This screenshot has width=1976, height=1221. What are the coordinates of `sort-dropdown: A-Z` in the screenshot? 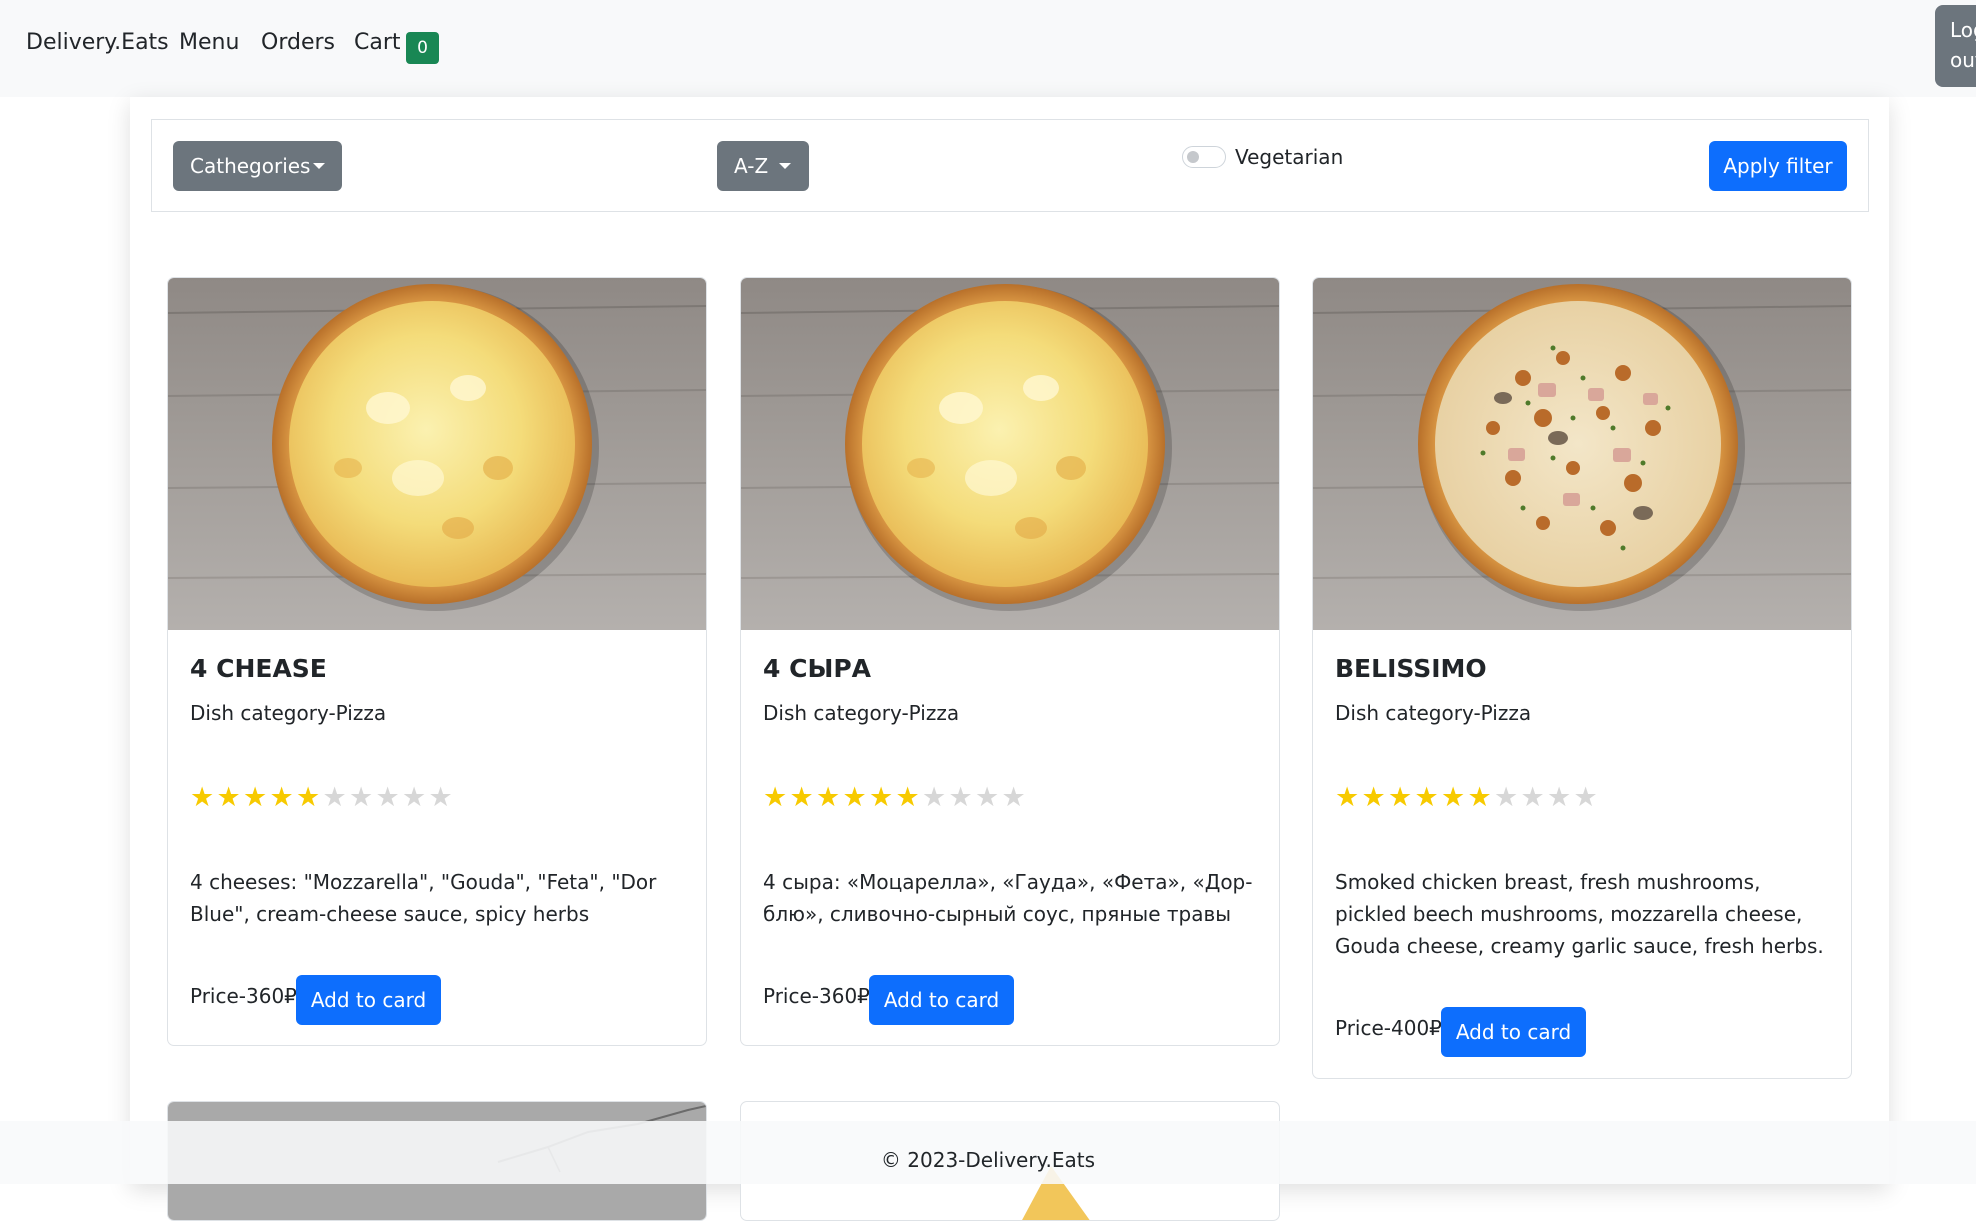 It's located at (763, 166).